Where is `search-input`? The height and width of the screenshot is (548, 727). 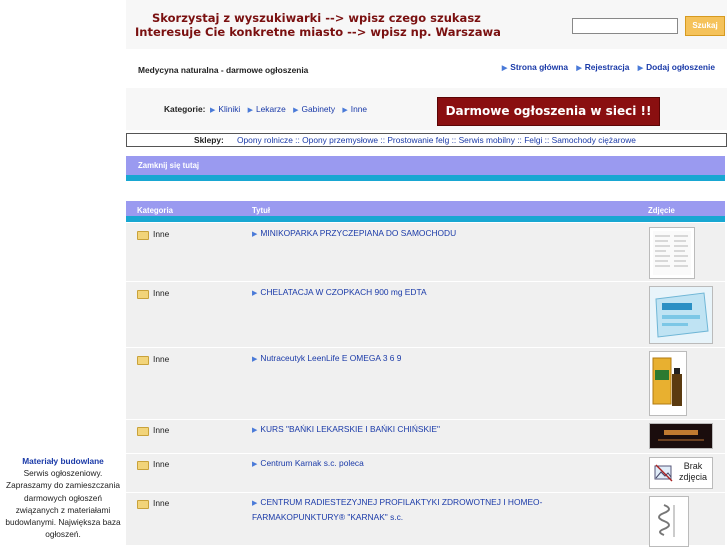 search-input is located at coordinates (625, 26).